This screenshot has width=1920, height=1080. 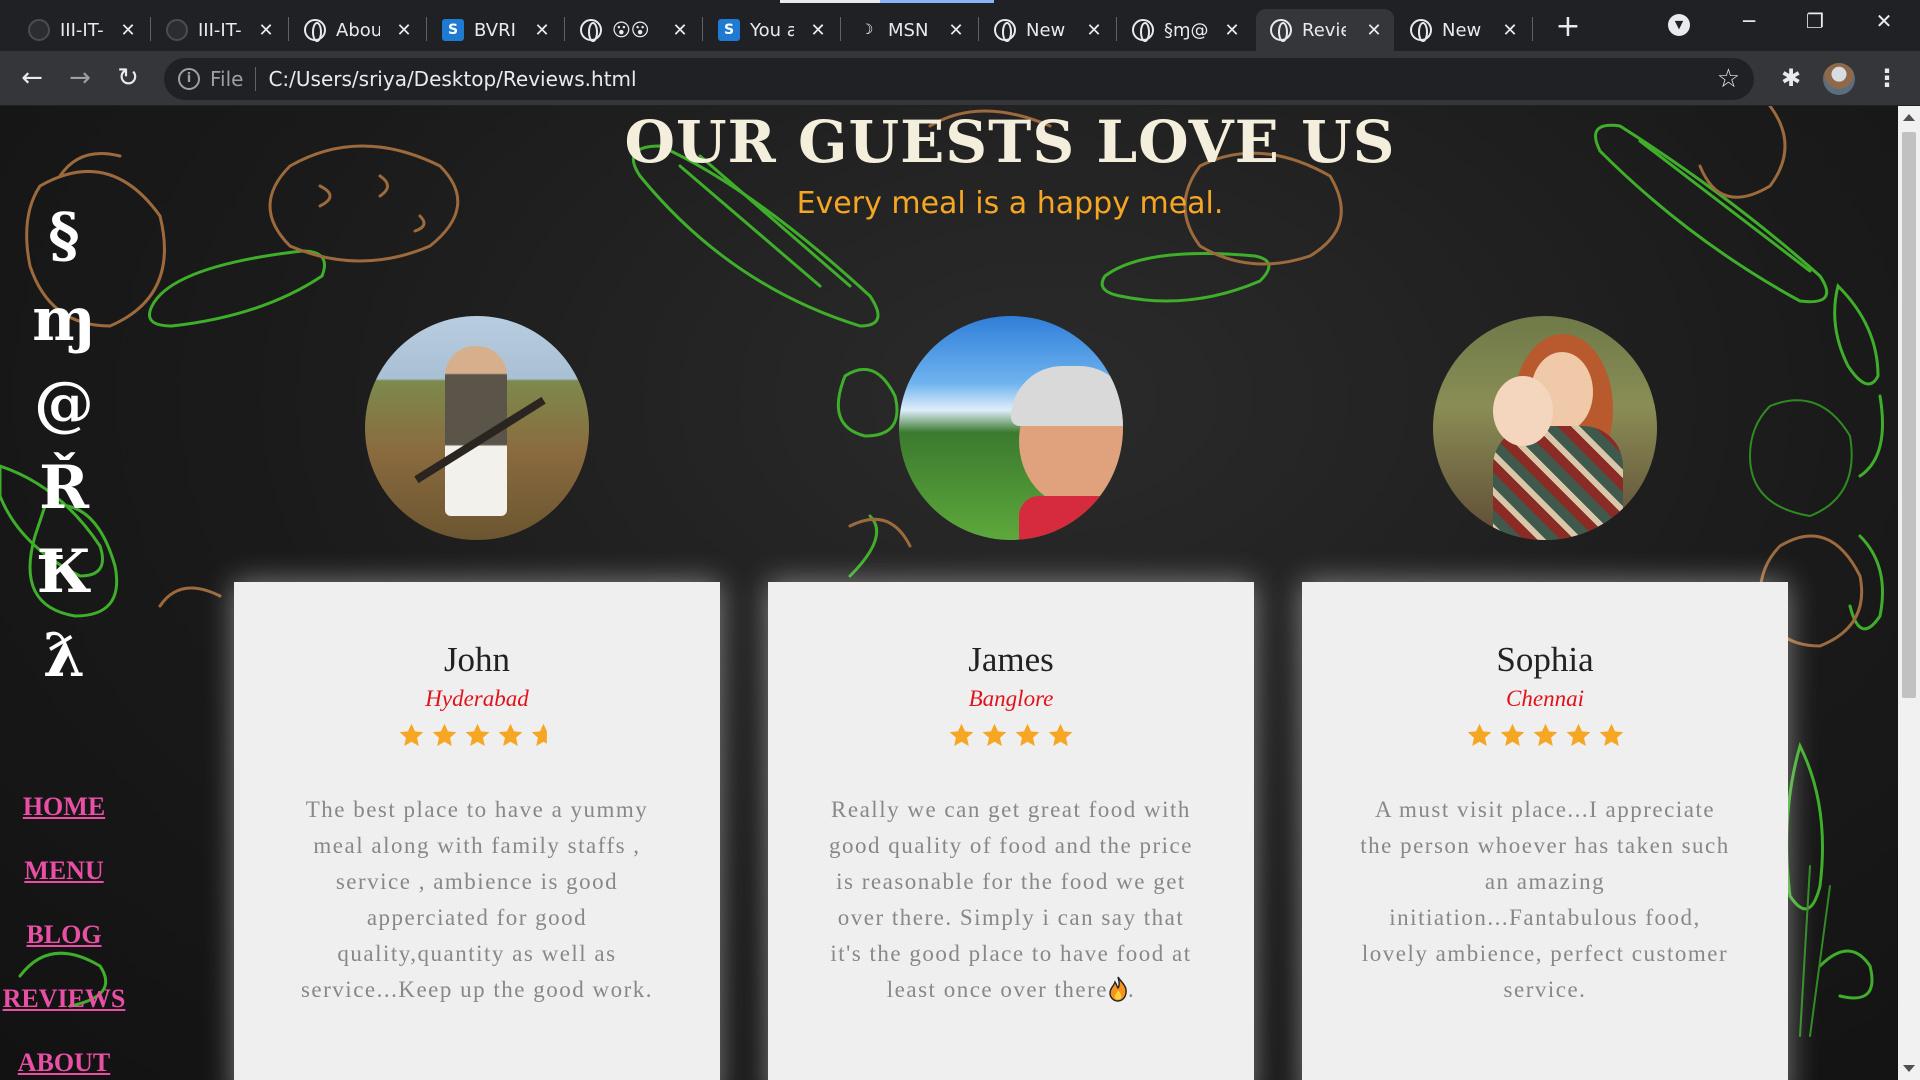 I want to click on nav-link-home: HOME, so click(x=64, y=807).